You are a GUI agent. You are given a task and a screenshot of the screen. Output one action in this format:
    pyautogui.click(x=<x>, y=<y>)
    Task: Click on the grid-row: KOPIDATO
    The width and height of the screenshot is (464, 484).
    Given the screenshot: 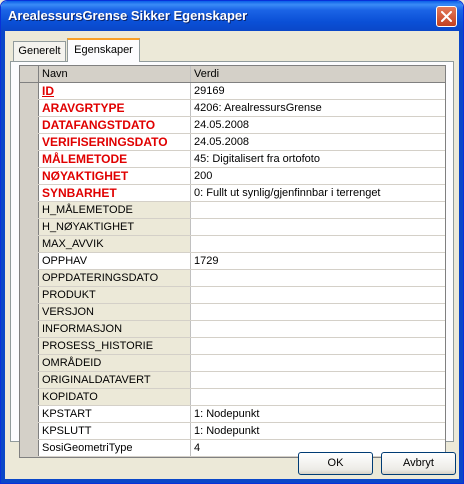 What is the action you would take?
    pyautogui.click(x=232, y=397)
    